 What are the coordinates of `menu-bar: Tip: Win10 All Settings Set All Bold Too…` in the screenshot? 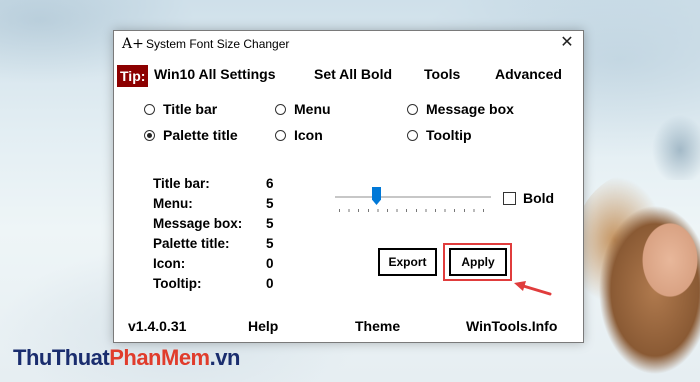 It's located at (348, 76).